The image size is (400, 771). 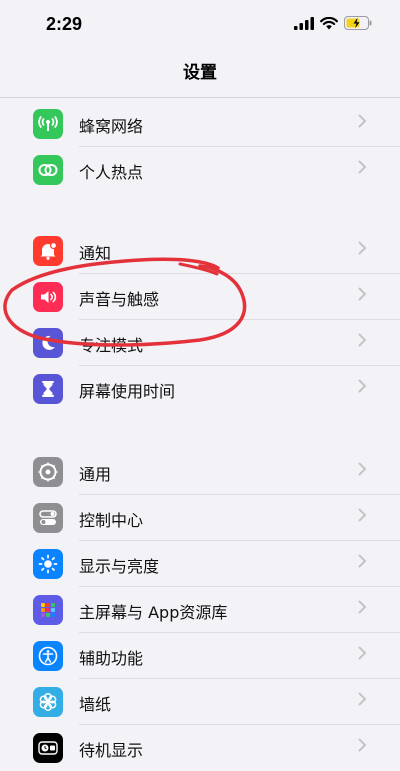 What do you see at coordinates (95, 474) in the screenshot?
I see `settings-row-label: 通用` at bounding box center [95, 474].